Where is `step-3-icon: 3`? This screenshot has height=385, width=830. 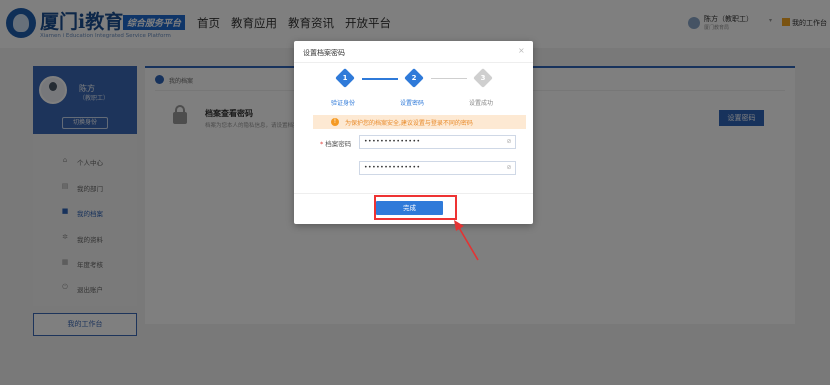
step-3-icon: 3 is located at coordinates (483, 78).